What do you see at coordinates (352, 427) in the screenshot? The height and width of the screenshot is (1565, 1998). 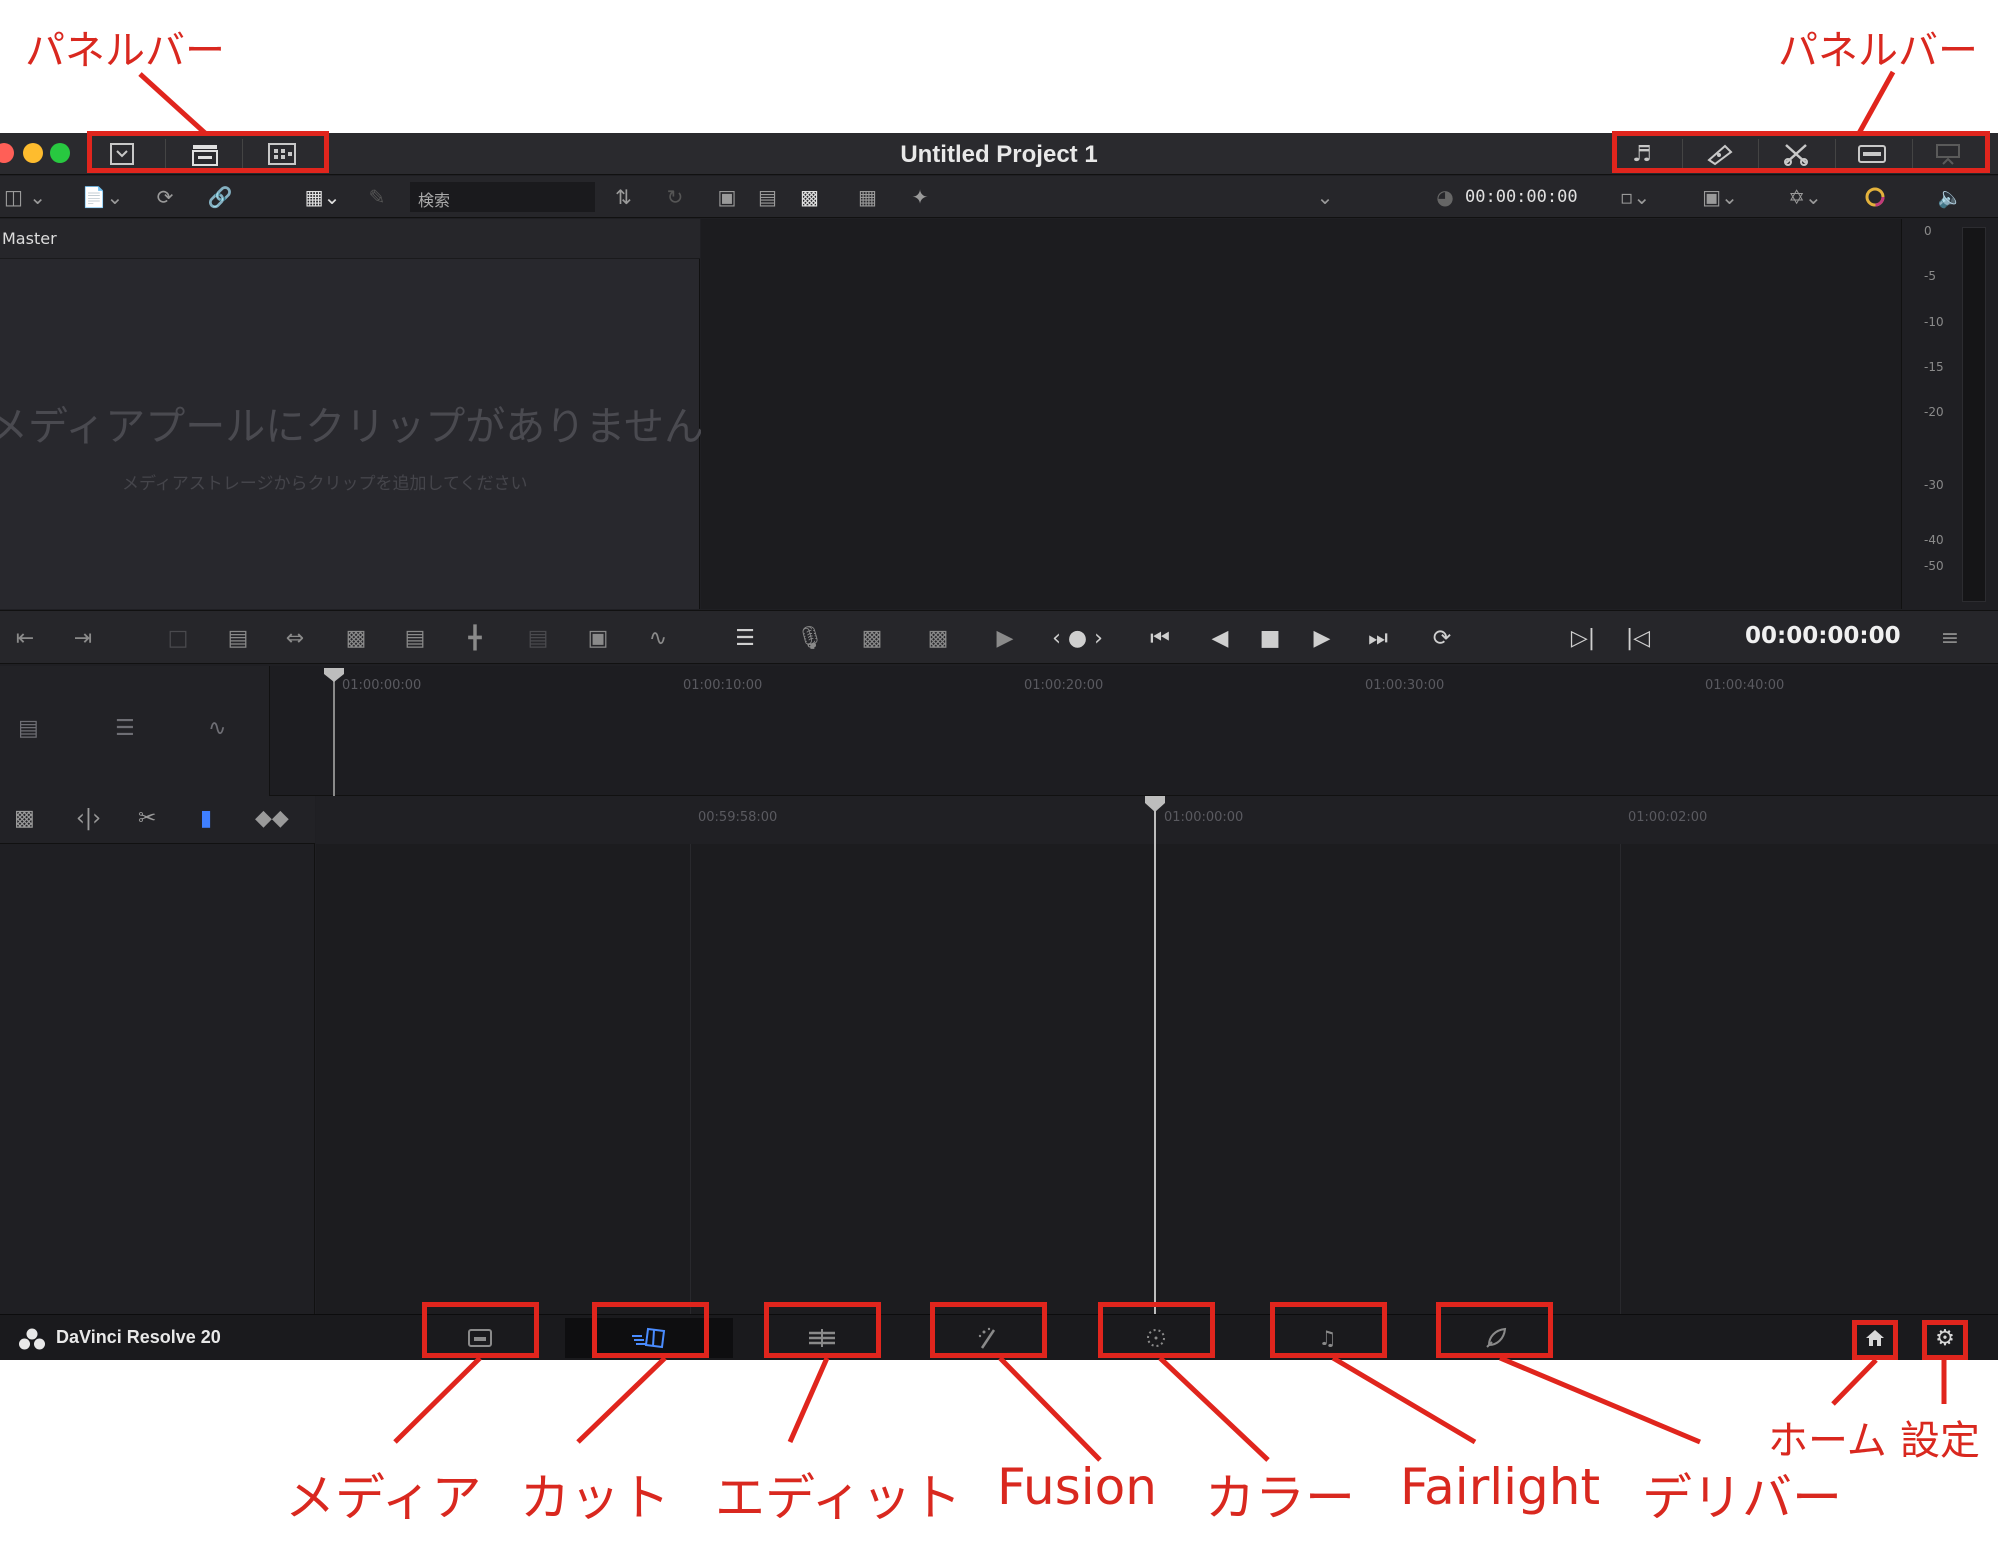 I see `empty-pool-message: メディアプールにクリップがありません` at bounding box center [352, 427].